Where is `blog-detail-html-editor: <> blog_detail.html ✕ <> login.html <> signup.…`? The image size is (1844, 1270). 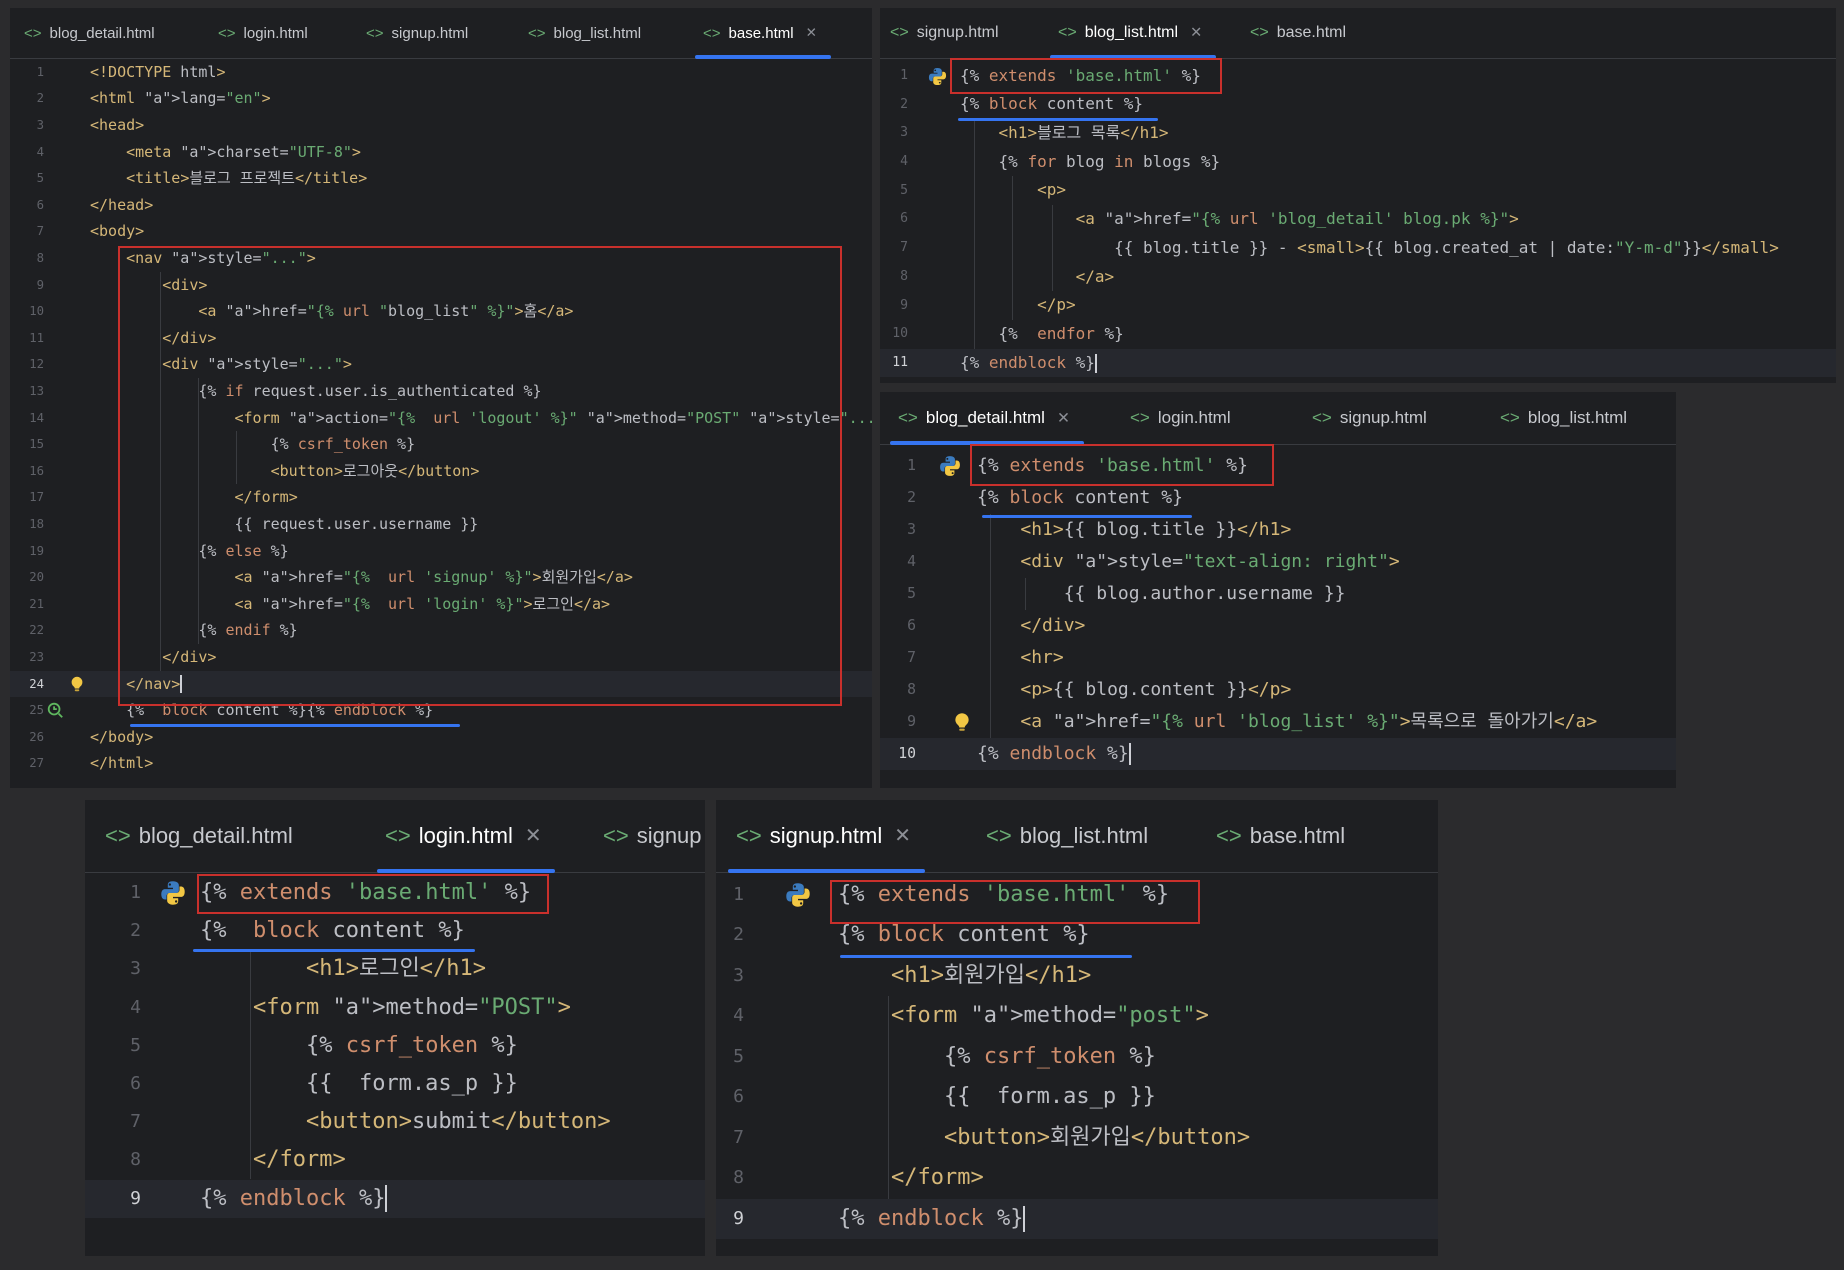
blog-detail-html-editor: <> blog_detail.html ✕ <> login.html <> signup.… is located at coordinates (1278, 590).